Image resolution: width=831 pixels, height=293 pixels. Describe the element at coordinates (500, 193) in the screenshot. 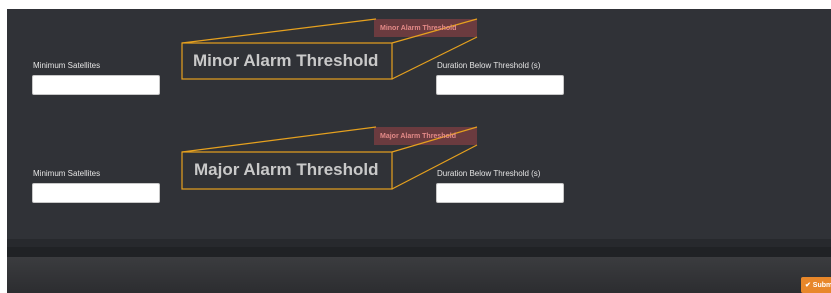

I see `major-duration-input` at that location.